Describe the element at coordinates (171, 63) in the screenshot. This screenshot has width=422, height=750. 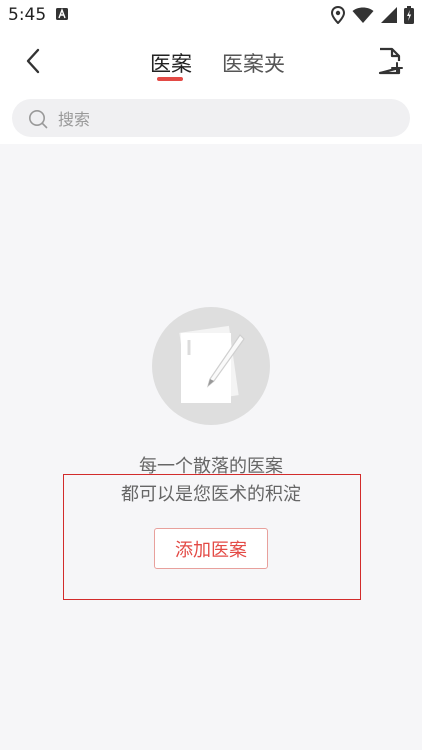
I see `tab-medical-case: 医案` at that location.